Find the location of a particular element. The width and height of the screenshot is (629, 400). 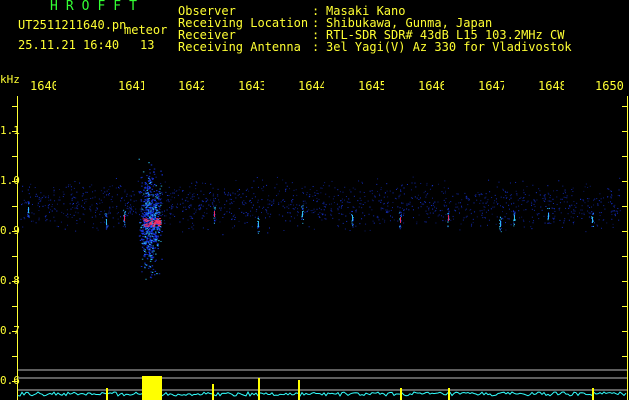

app-title: HROFFT is located at coordinates (97, 7).